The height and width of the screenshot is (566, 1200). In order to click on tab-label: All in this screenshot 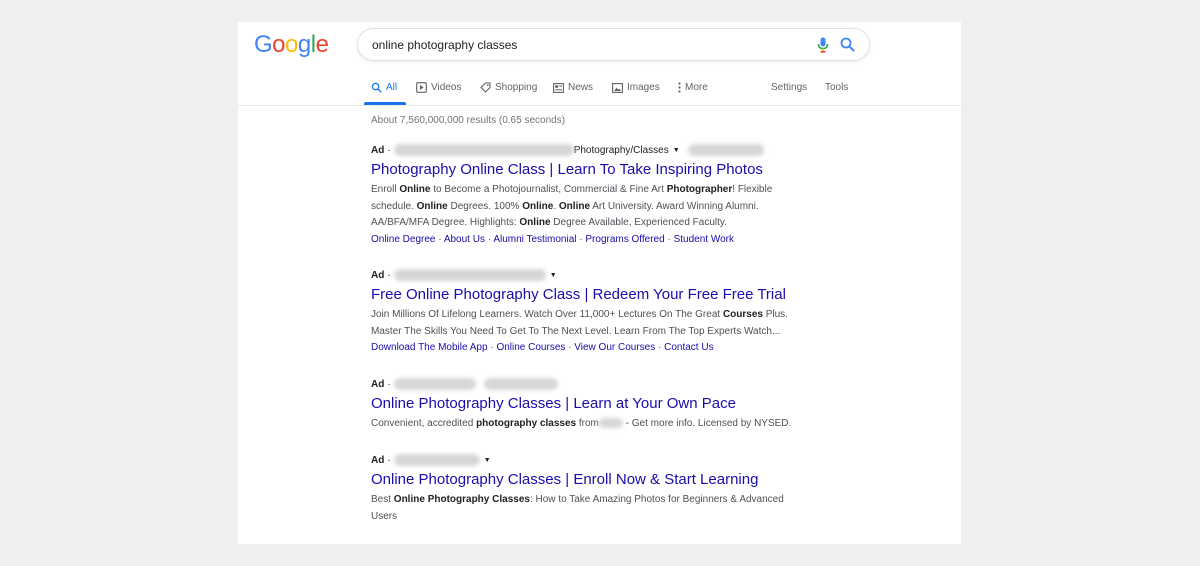, I will do `click(392, 87)`.